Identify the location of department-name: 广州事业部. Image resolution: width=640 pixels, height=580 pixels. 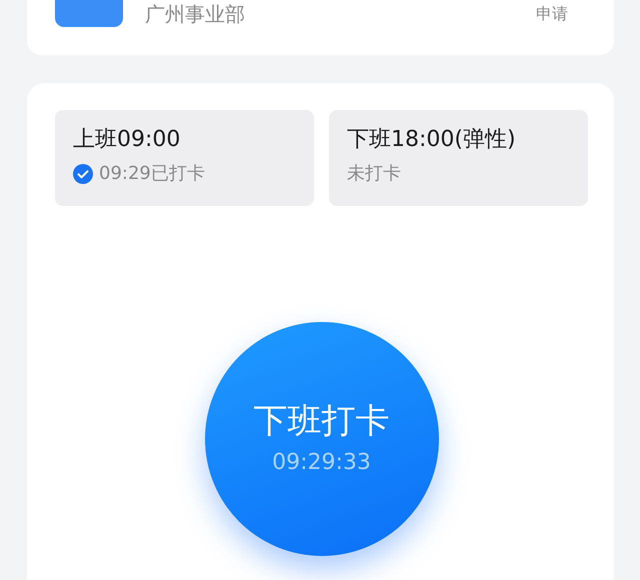
(195, 14).